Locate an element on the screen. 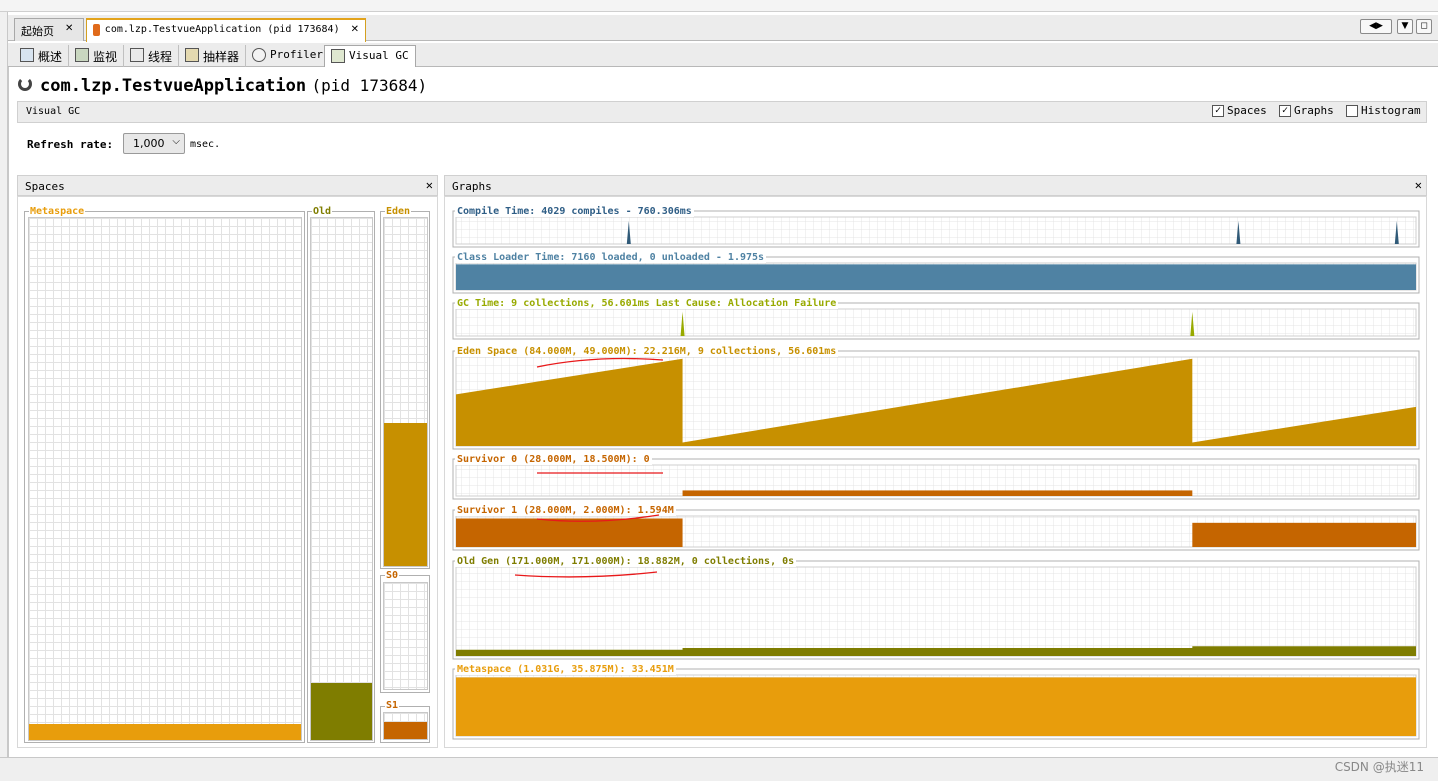  gc-time-graph-grid is located at coordinates (936, 322).